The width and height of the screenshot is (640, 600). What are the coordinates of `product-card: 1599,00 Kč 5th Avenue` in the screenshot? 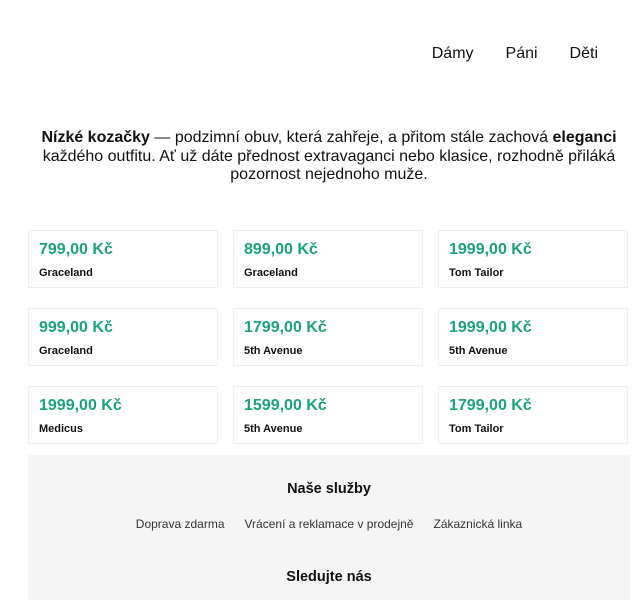 It's located at (328, 415).